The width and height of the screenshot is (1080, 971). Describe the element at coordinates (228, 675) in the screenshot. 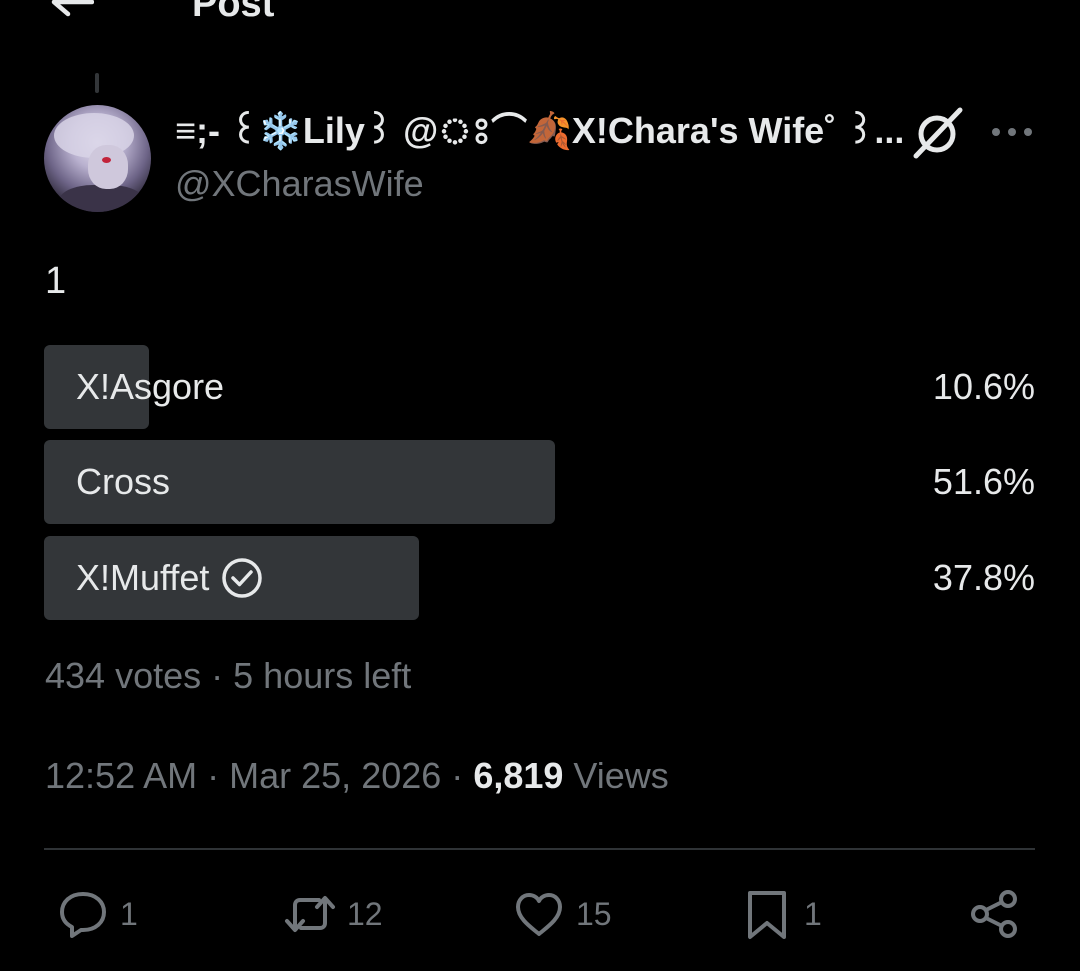

I see `poll-meta: 434 votes · 5 hours left` at that location.